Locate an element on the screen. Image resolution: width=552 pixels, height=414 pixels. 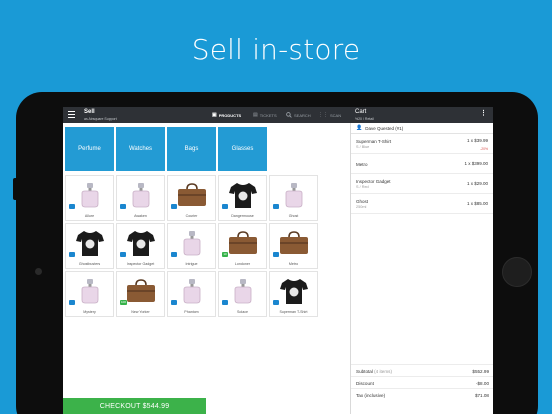
customer-name: Dave Quested (#1) is located at coordinates (384, 128).